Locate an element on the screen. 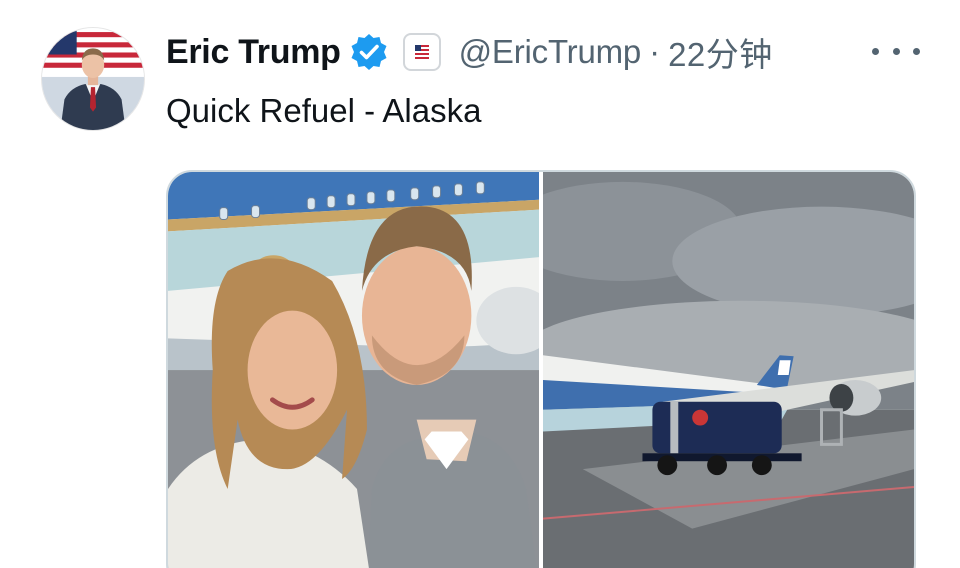 This screenshot has width=960, height=568. avatar is located at coordinates (93, 79).